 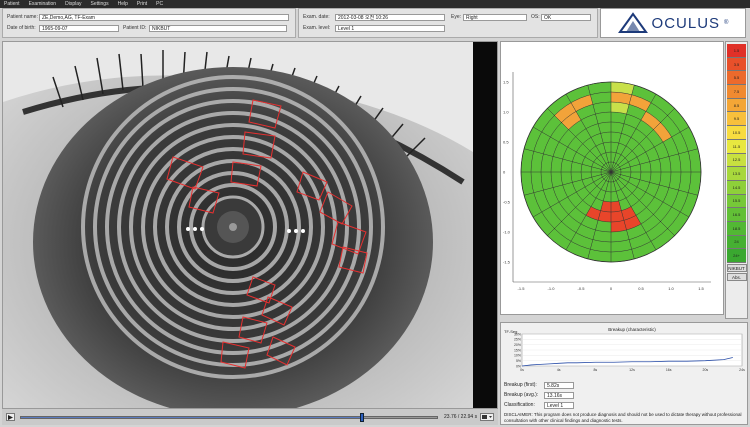 I want to click on os-field: OK, so click(x=566, y=17).